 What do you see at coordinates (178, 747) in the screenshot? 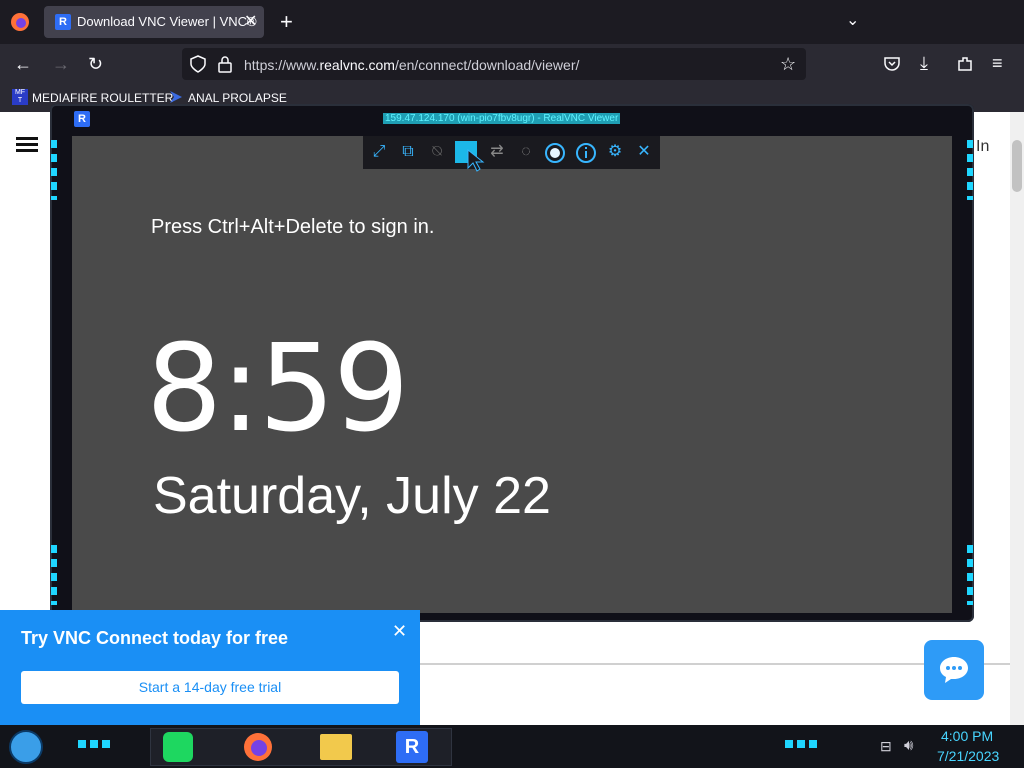
I see `spotify-app-icon` at bounding box center [178, 747].